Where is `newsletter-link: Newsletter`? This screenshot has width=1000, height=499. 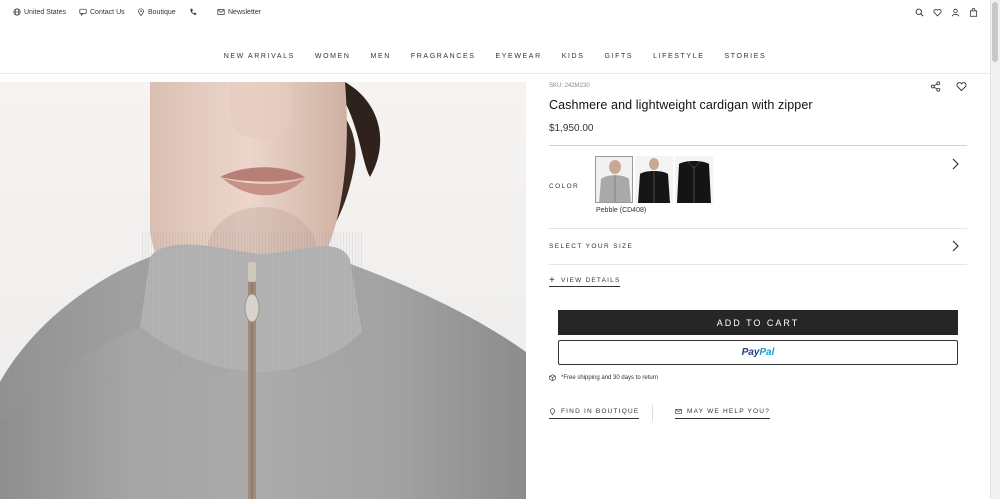
newsletter-link: Newsletter is located at coordinates (239, 12).